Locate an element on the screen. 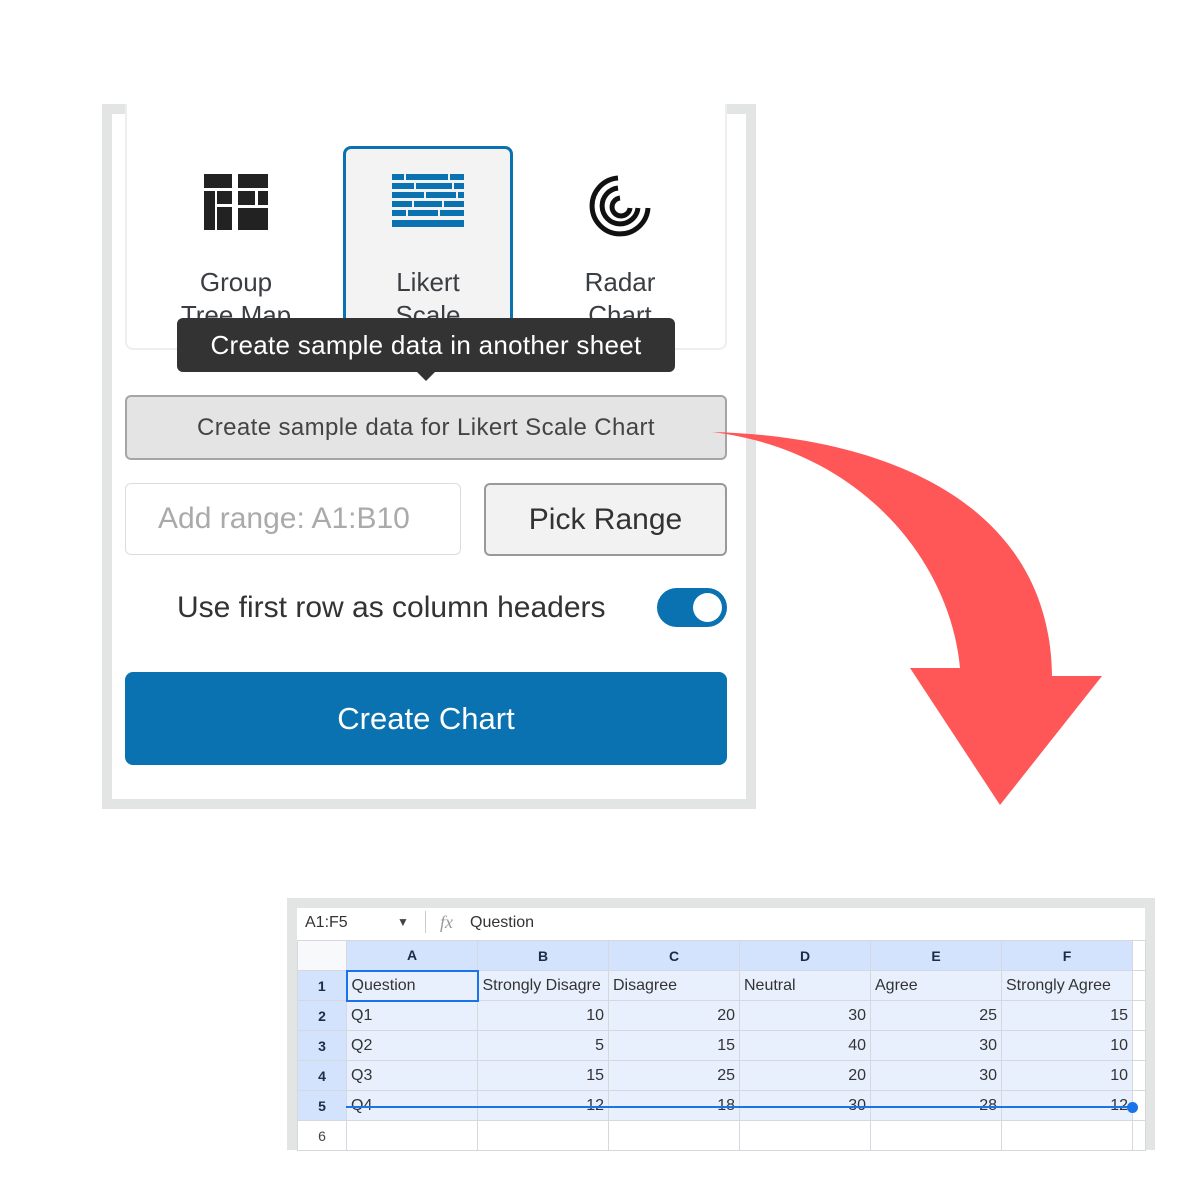  cell: 40 is located at coordinates (805, 1045).